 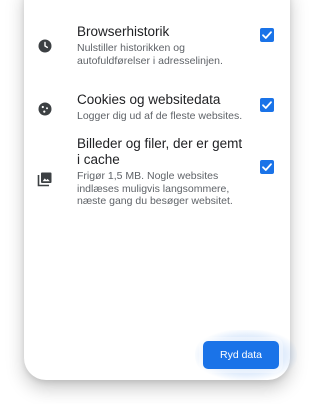 What do you see at coordinates (241, 355) in the screenshot?
I see `clear-data-button: Ryd data` at bounding box center [241, 355].